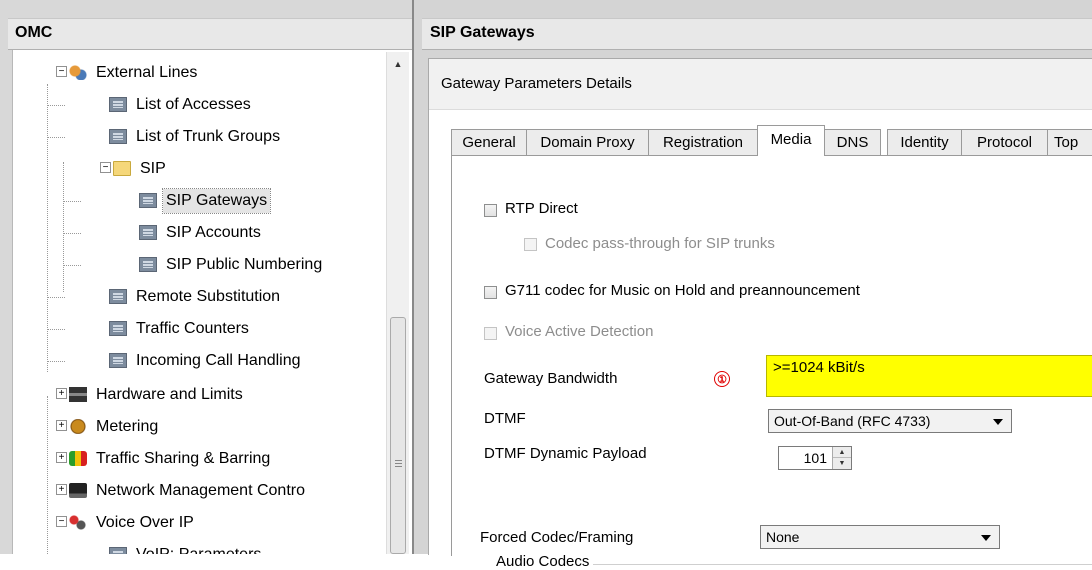 This screenshot has width=1092, height=570. Describe the element at coordinates (760, 84) in the screenshot. I see `dialog-title-bar: Gateway Parameters Details` at that location.